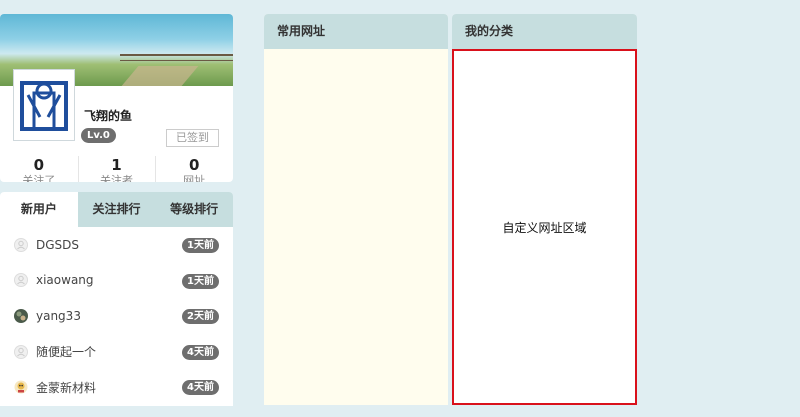  What do you see at coordinates (116, 387) in the screenshot?
I see `list-item: 金蒙新材料 4天前` at bounding box center [116, 387].